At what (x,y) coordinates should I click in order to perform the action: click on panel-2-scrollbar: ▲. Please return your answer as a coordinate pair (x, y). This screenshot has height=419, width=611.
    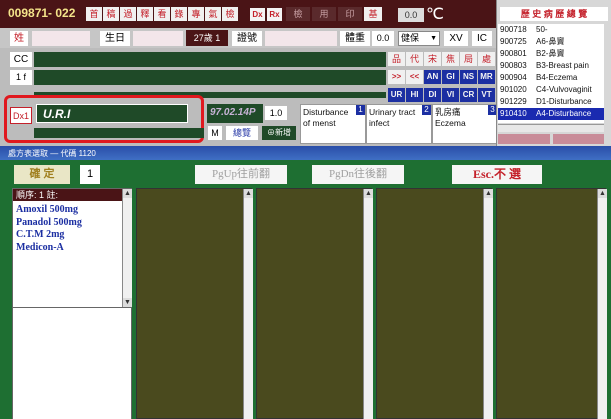
    Looking at the image, I should click on (248, 304).